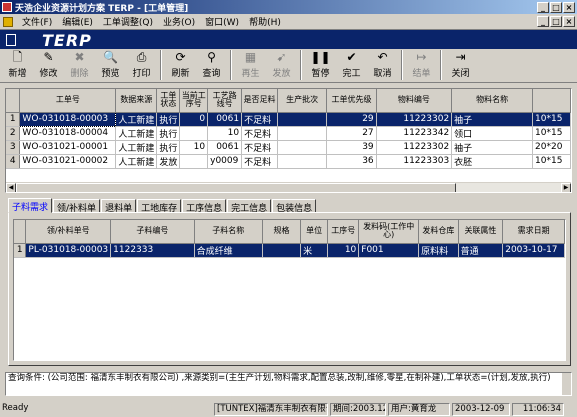 This screenshot has width=577, height=417. I want to click on toolbar-button-2: ✖ 删除, so click(79, 65).